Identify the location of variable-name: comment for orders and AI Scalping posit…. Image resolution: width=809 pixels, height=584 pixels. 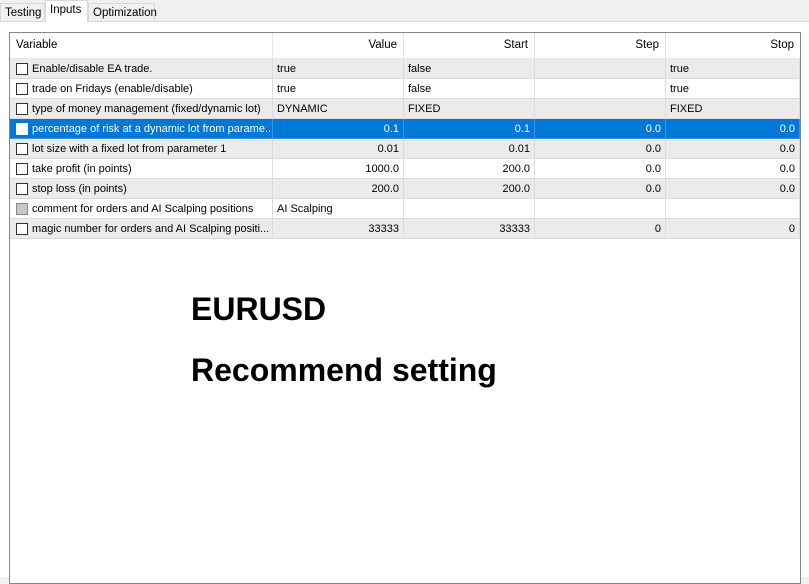
(141, 209).